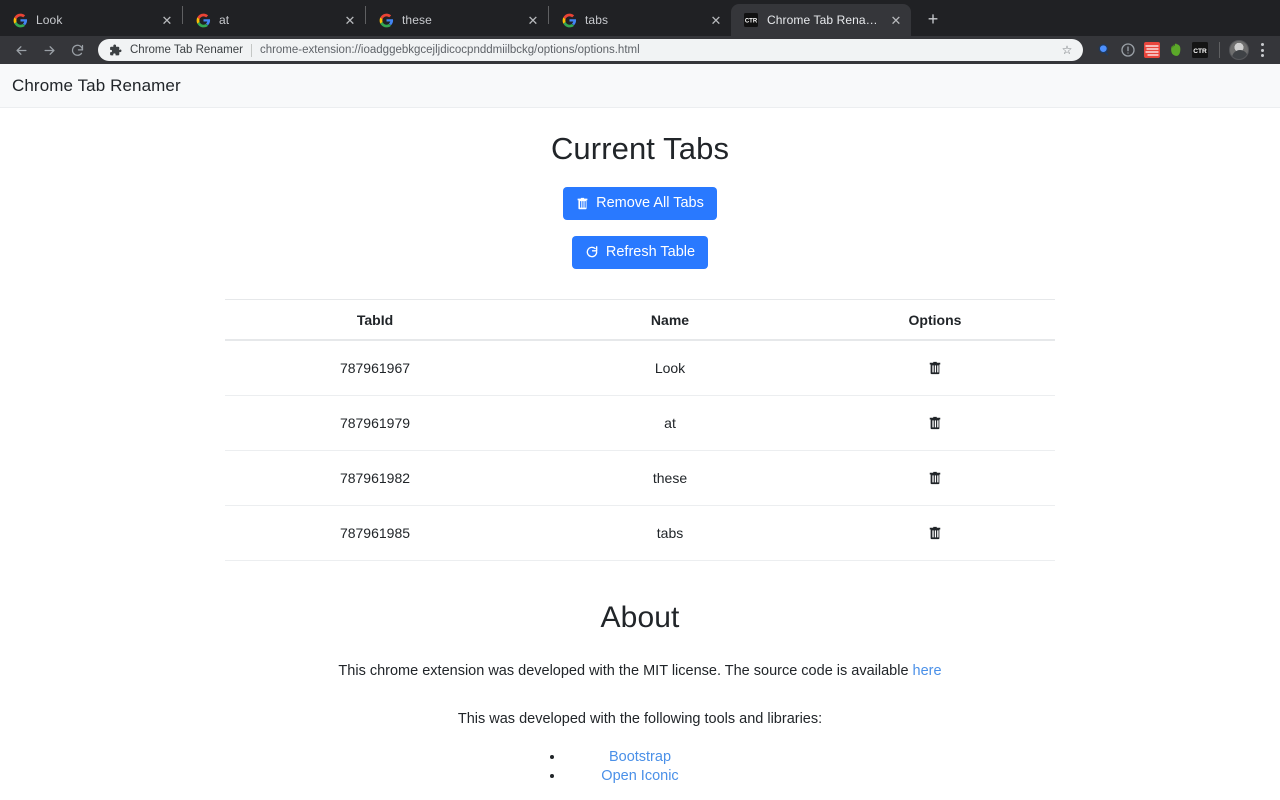 This screenshot has height=800, width=1280. I want to click on remove-all-tabs-button: Remove All Tabs, so click(640, 204).